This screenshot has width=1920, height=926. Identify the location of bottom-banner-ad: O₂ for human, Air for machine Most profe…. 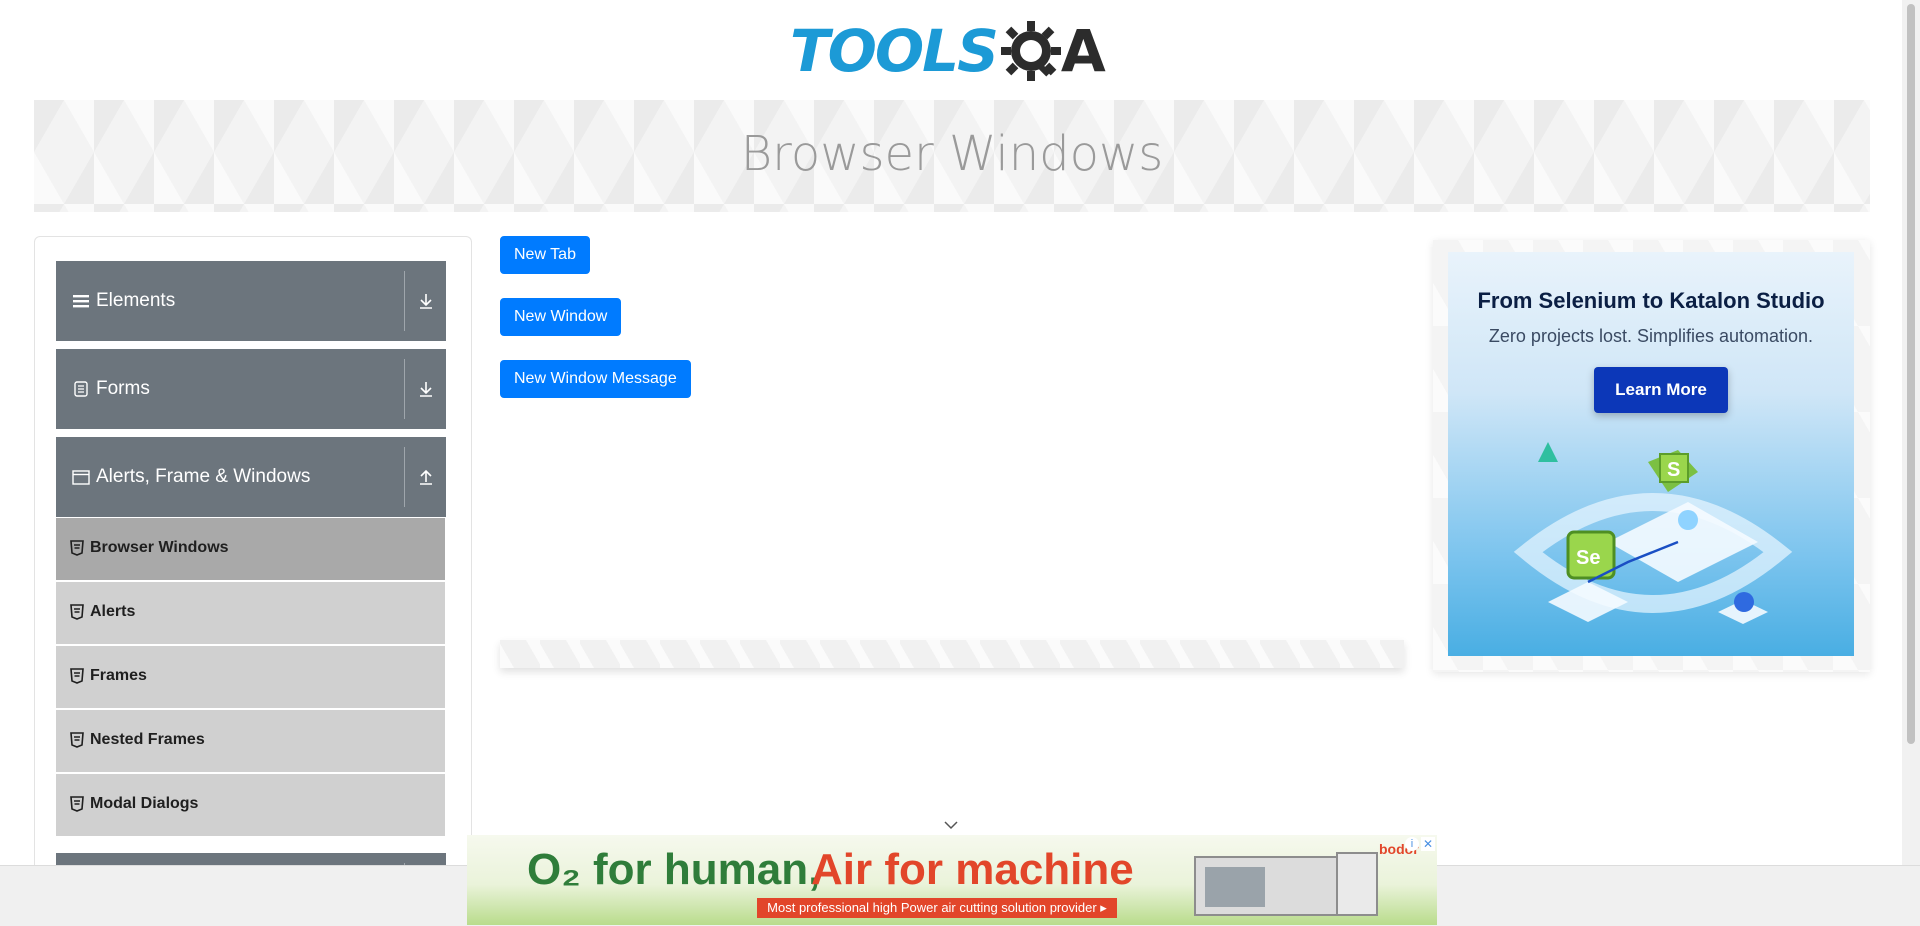
(952, 880).